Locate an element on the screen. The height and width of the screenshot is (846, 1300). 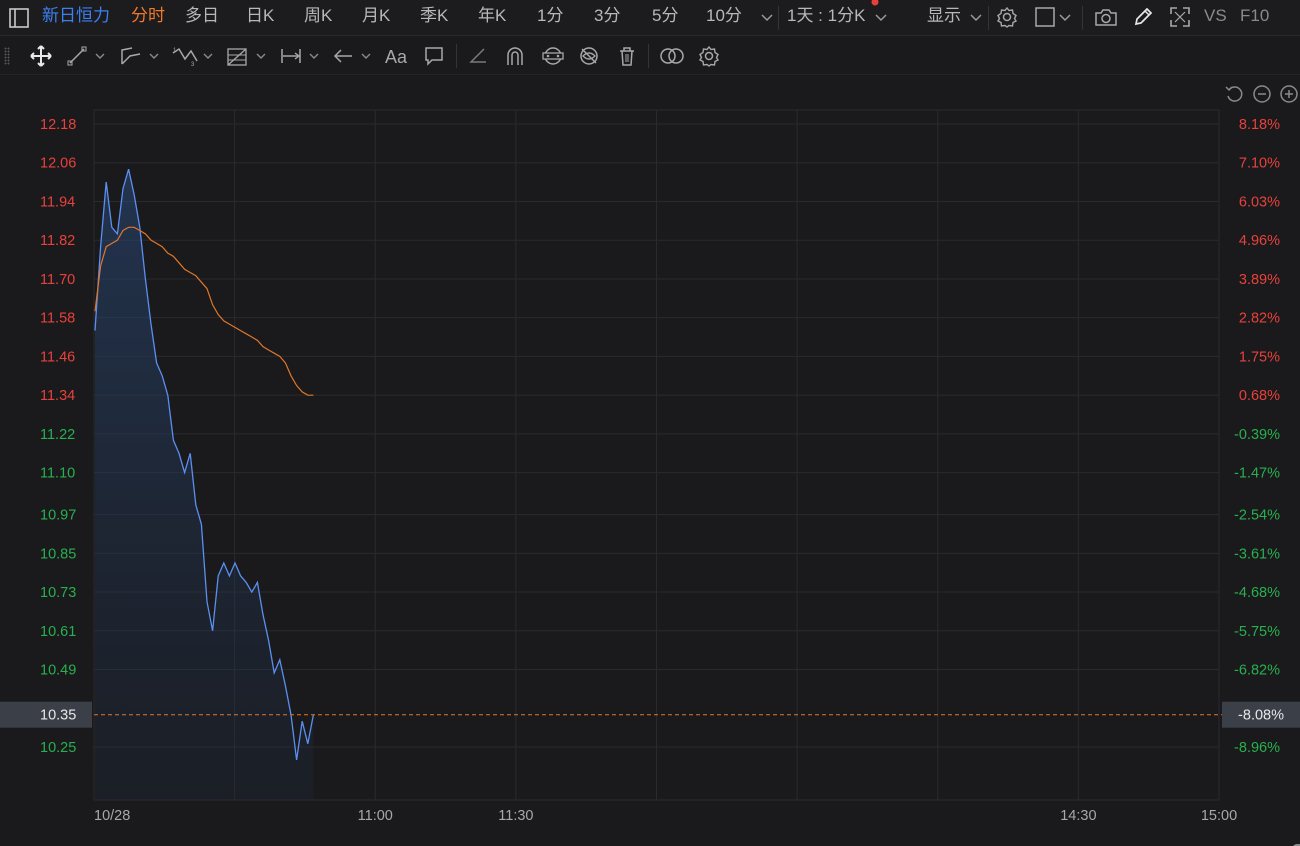
time-axis-label: 11:00 is located at coordinates (375, 816).